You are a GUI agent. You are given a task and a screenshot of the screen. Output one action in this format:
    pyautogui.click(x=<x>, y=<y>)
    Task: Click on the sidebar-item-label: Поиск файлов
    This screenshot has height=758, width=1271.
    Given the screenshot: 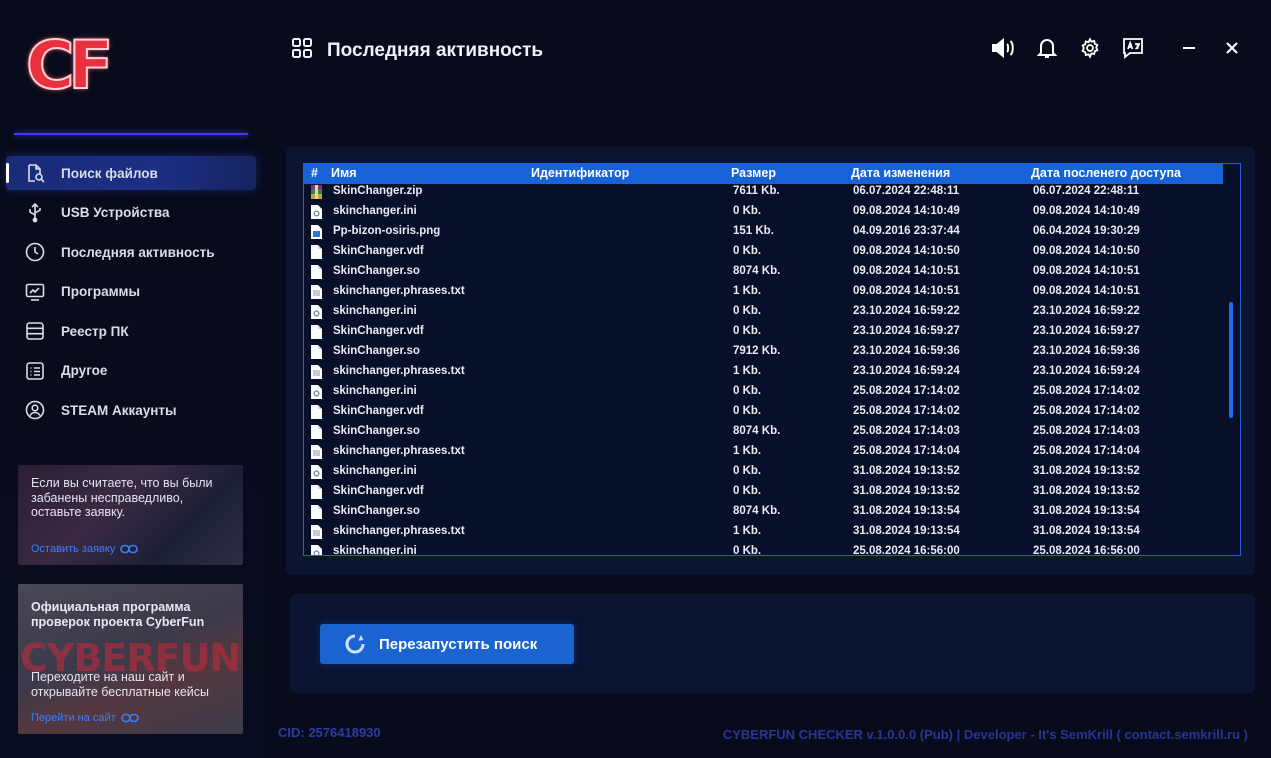 What is the action you would take?
    pyautogui.click(x=109, y=173)
    